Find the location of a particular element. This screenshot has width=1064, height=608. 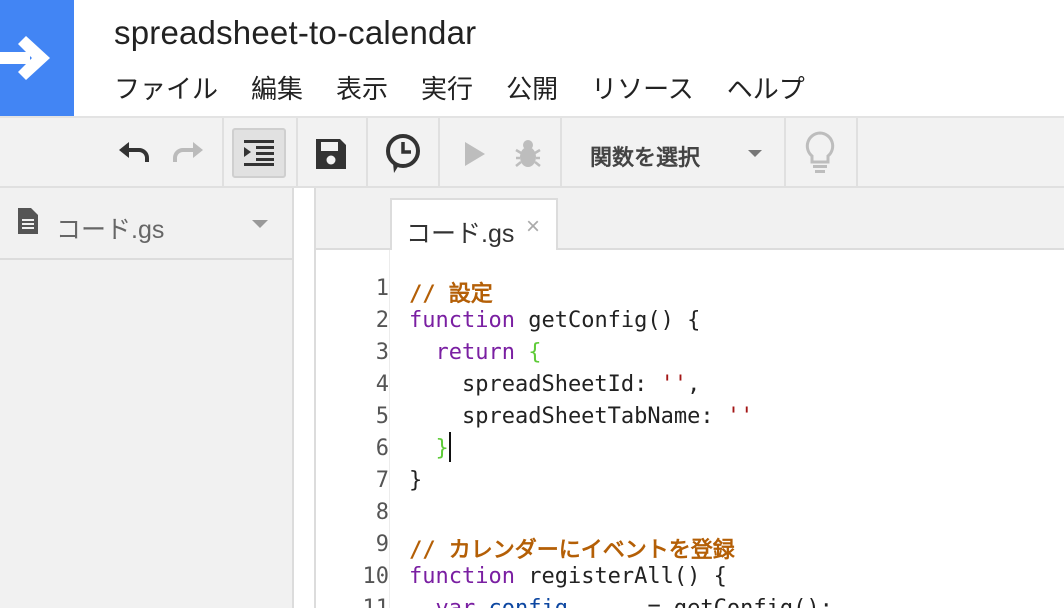

menu-run: 実行 is located at coordinates (447, 89).